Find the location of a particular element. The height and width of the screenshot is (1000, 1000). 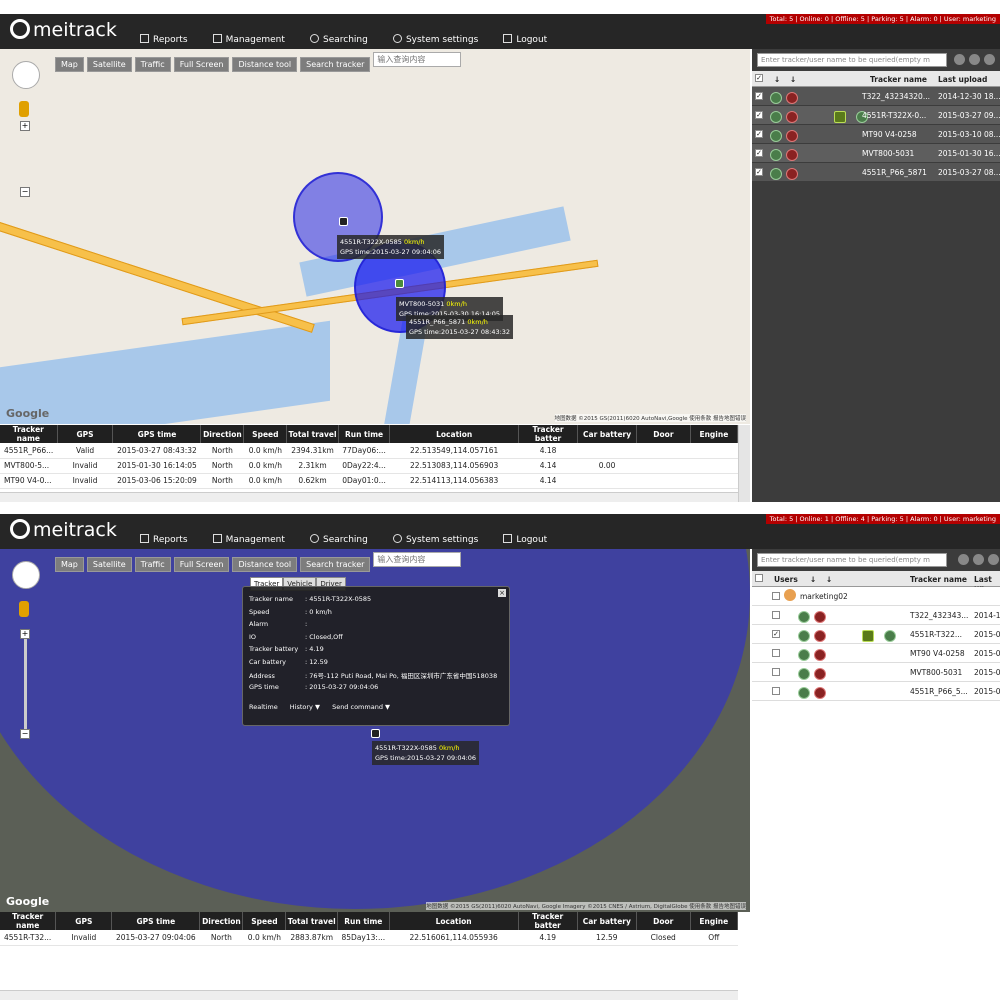

send-command-dropdown: Send command ▼ is located at coordinates (361, 707).